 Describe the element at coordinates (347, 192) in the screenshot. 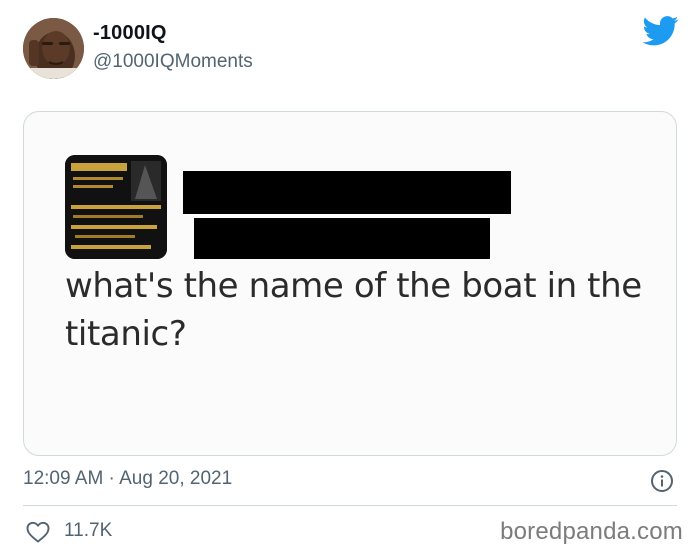

I see `redacted-name-bar` at that location.